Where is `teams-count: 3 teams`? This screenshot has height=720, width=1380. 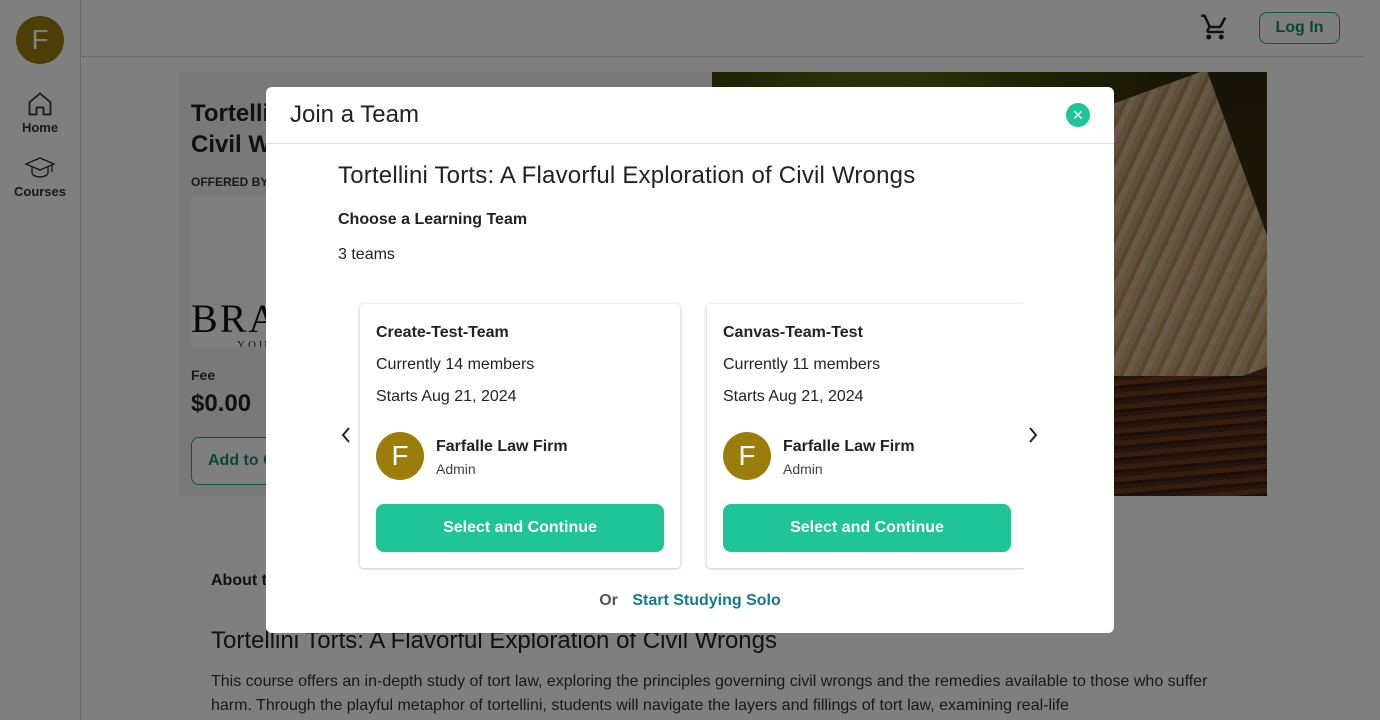 teams-count: 3 teams is located at coordinates (366, 254).